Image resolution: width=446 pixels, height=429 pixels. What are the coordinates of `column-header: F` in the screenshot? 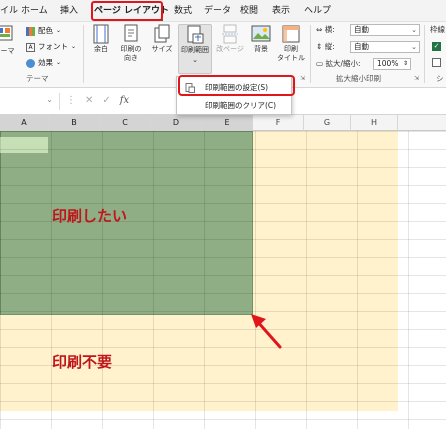 It's located at (278, 123).